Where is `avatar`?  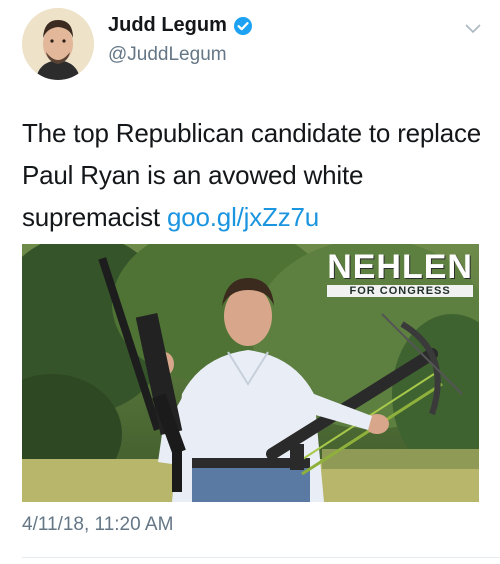 avatar is located at coordinates (58, 44).